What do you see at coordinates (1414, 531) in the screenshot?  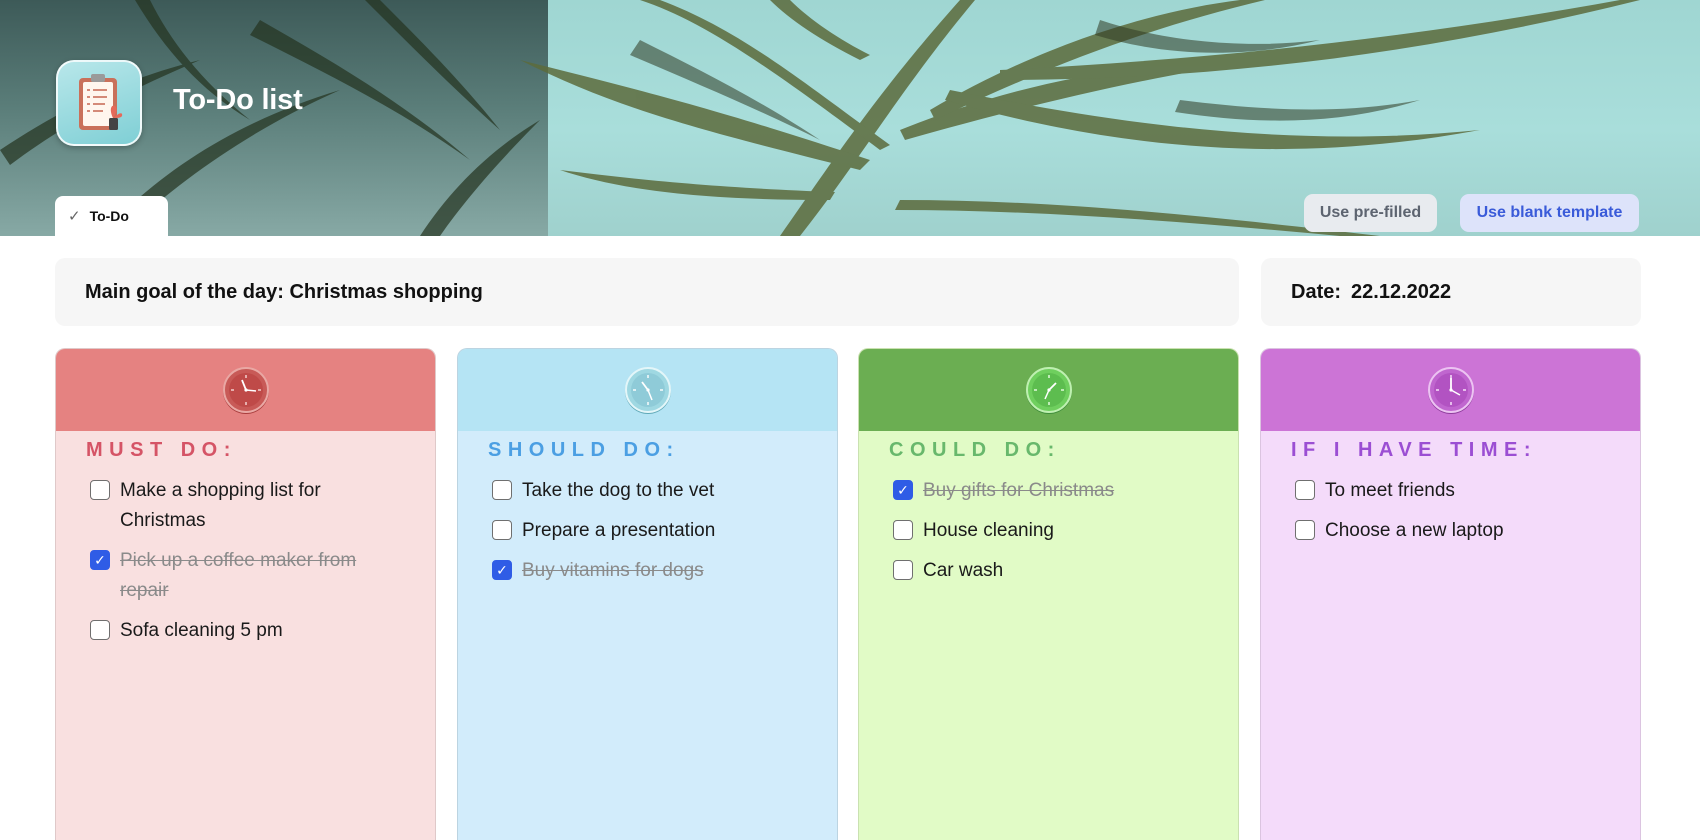 I see `task-text: Choose a new laptop` at bounding box center [1414, 531].